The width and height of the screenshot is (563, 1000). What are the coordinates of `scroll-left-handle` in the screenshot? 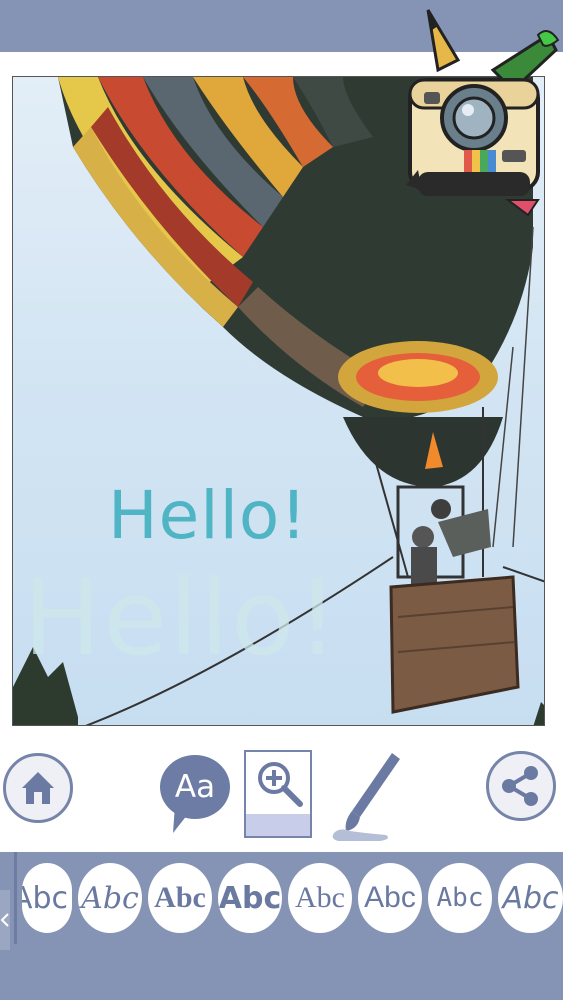 It's located at (5, 920).